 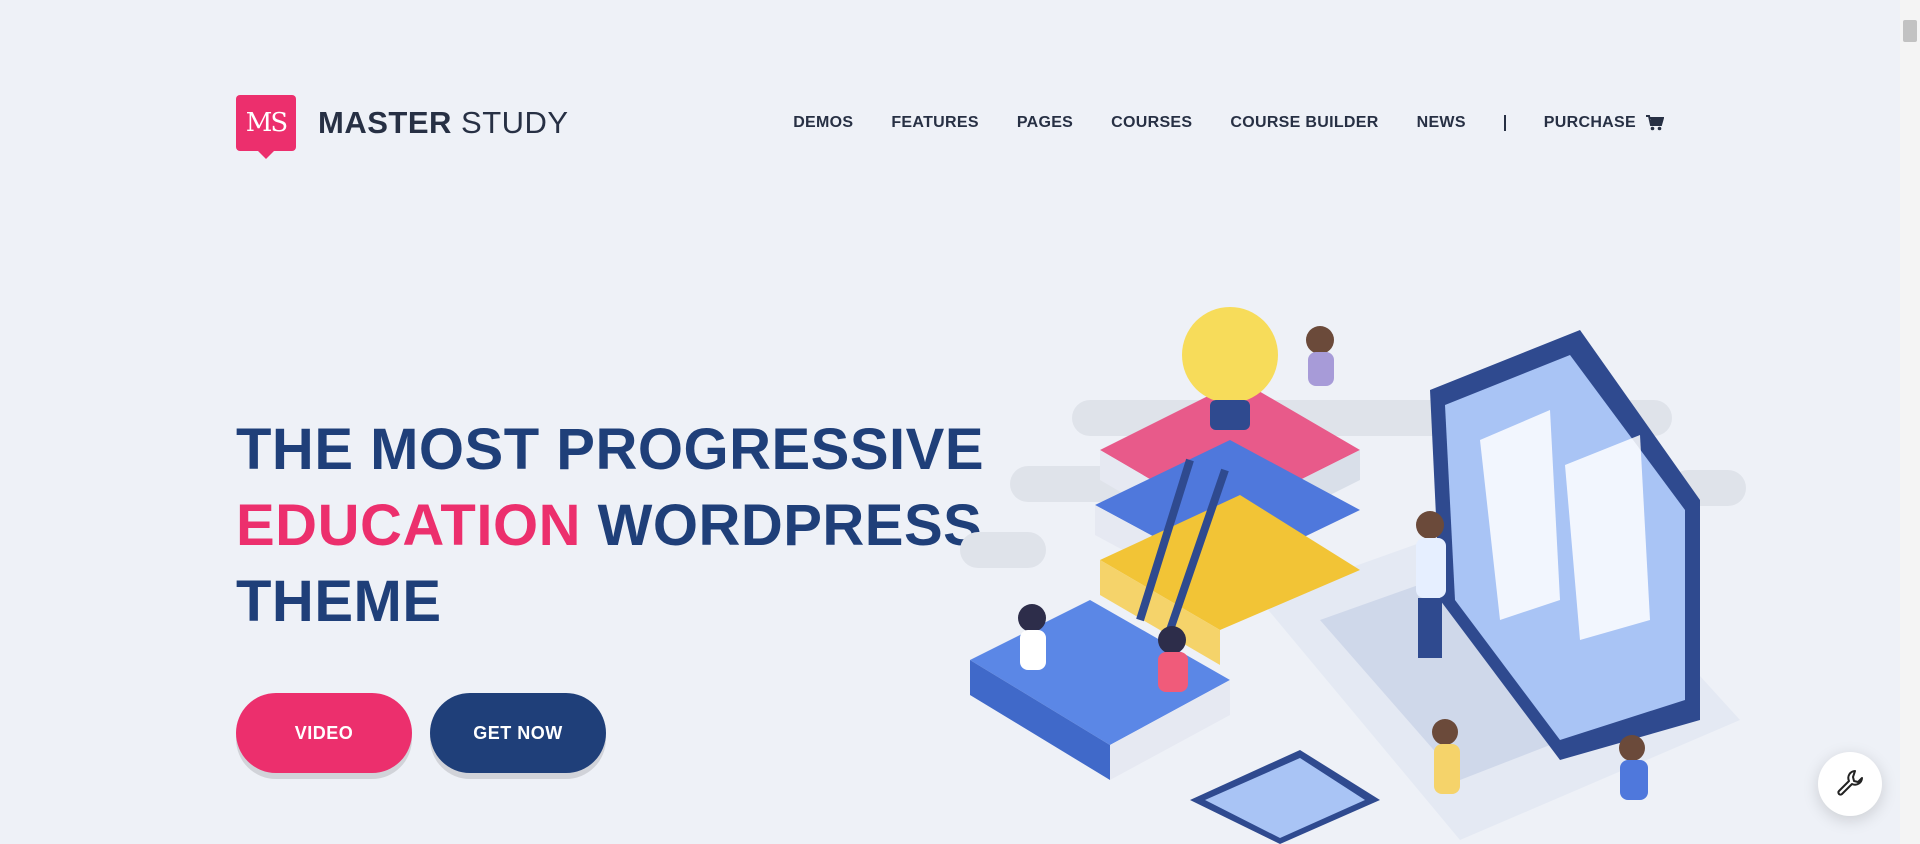 I want to click on wrench-icon, so click(x=1850, y=784).